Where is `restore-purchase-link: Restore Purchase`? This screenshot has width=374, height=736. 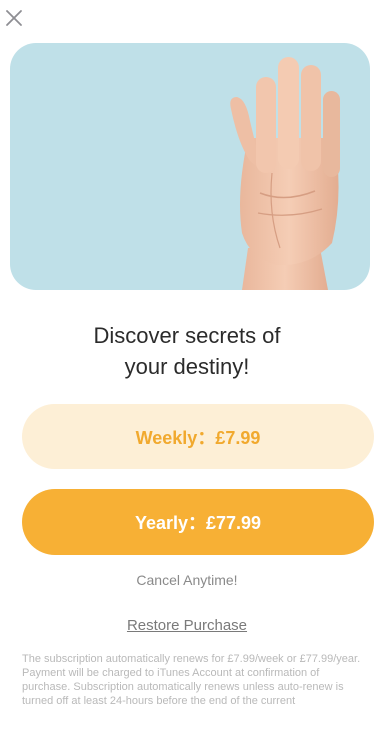
restore-purchase-link: Restore Purchase is located at coordinates (187, 625).